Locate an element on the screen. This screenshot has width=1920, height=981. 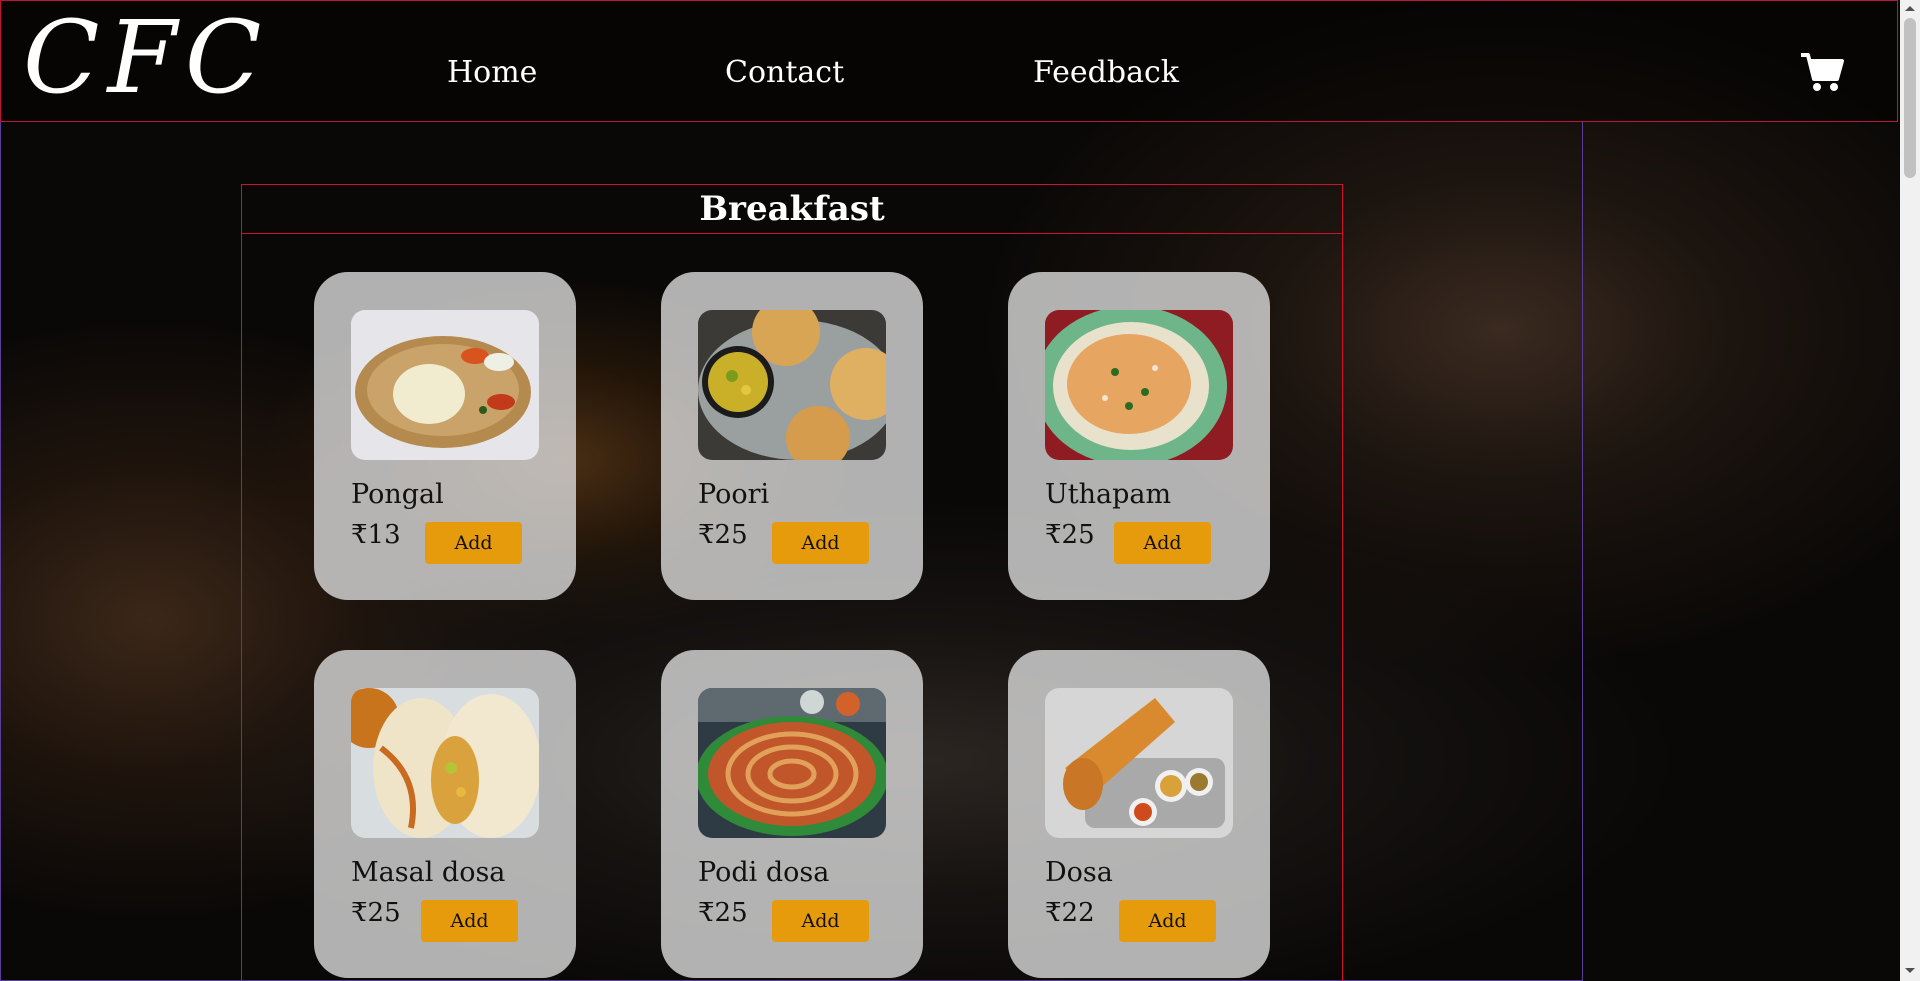
nav-contact: Contact is located at coordinates (784, 73).